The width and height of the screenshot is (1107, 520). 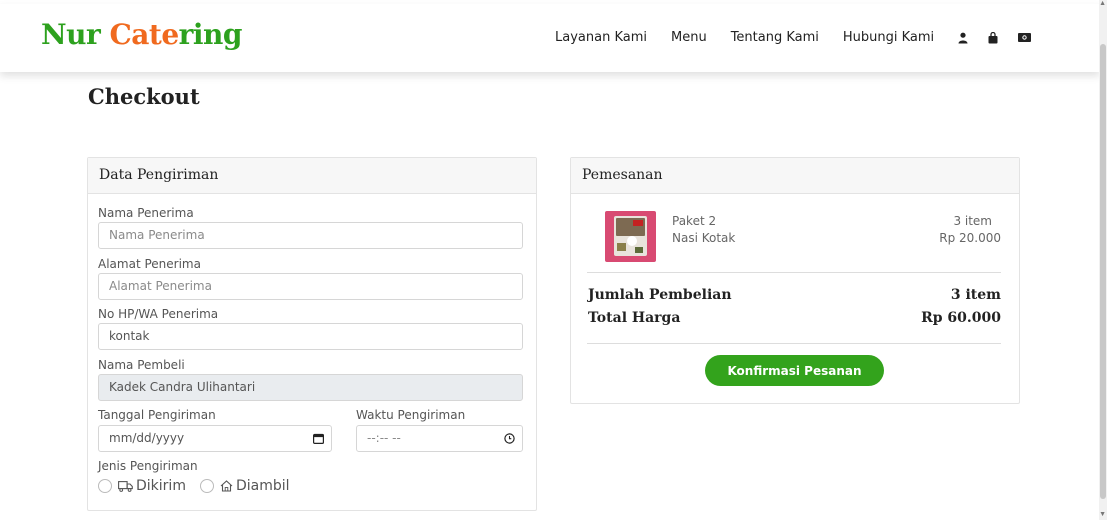 I want to click on nav-link-hubungi: Hubungi Kami, so click(x=888, y=37).